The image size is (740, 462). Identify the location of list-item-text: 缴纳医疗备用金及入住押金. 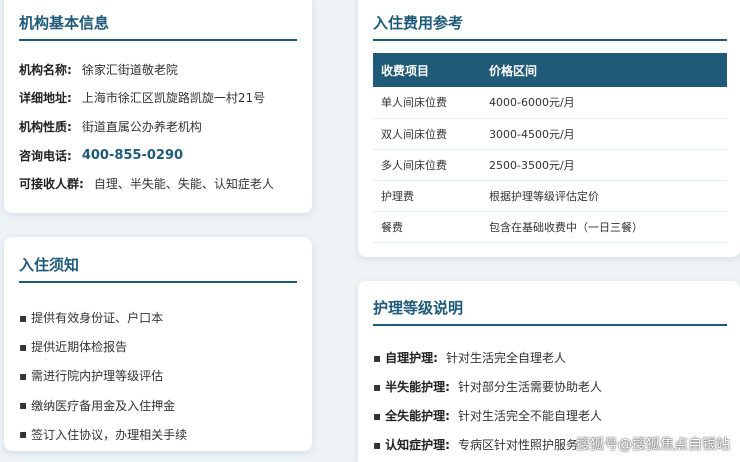
(103, 405).